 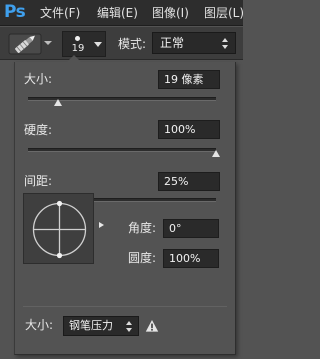 What do you see at coordinates (91, 325) in the screenshot?
I see `pen-control-value: 钢笔压力` at bounding box center [91, 325].